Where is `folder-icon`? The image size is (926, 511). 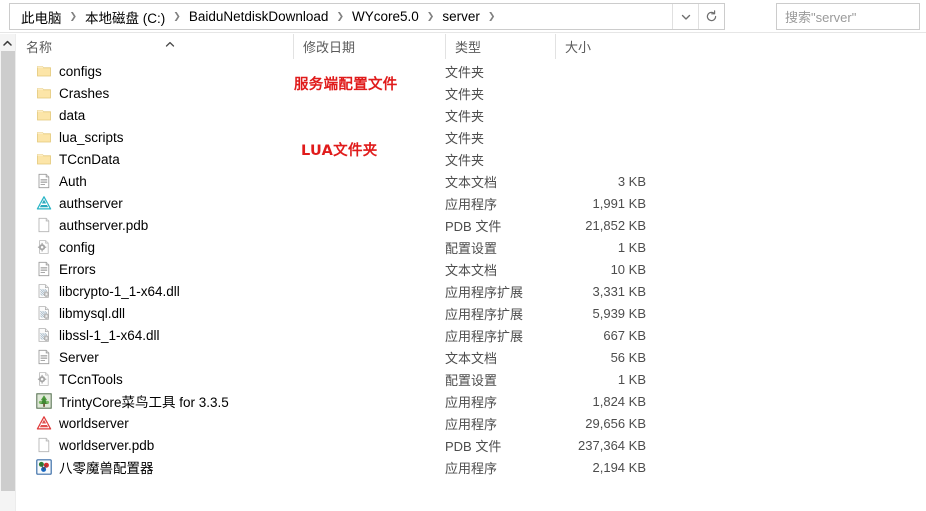 folder-icon is located at coordinates (44, 71).